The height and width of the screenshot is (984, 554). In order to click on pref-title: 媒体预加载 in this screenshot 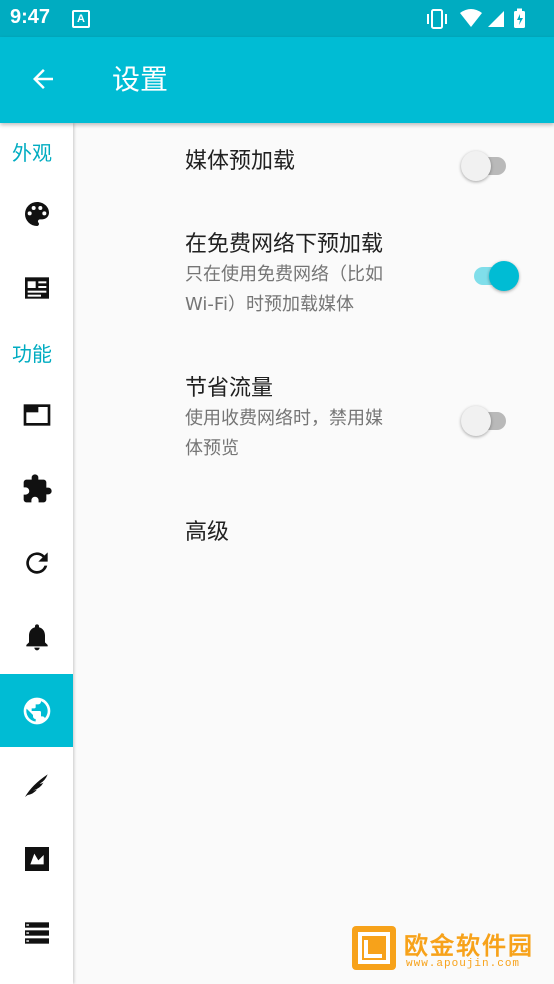, I will do `click(240, 161)`.